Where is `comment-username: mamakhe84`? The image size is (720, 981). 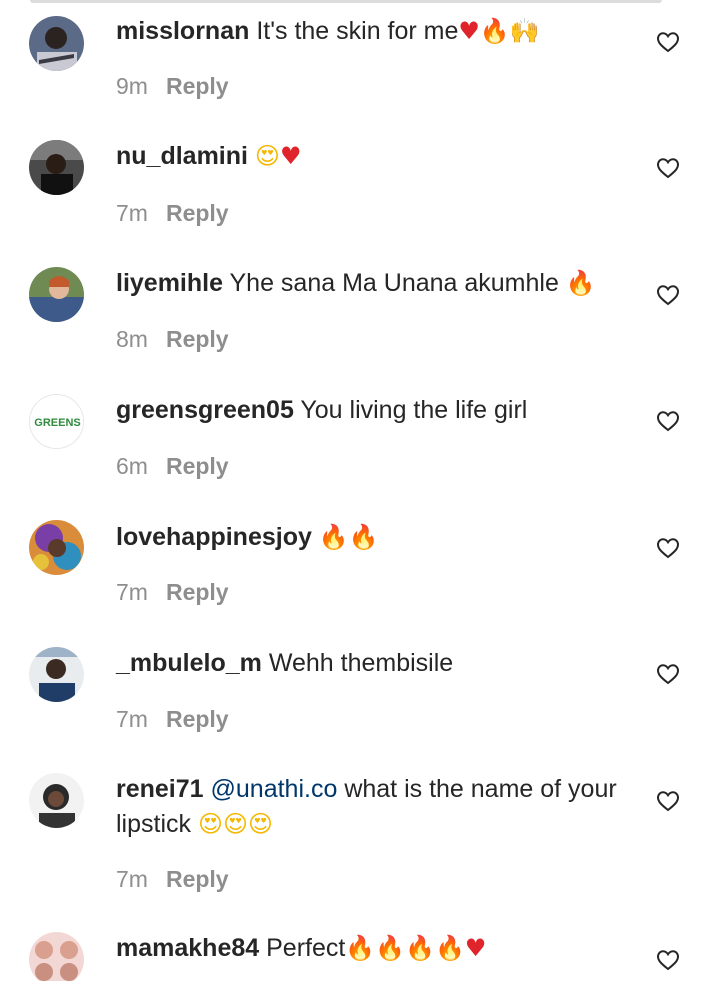 comment-username: mamakhe84 is located at coordinates (187, 948).